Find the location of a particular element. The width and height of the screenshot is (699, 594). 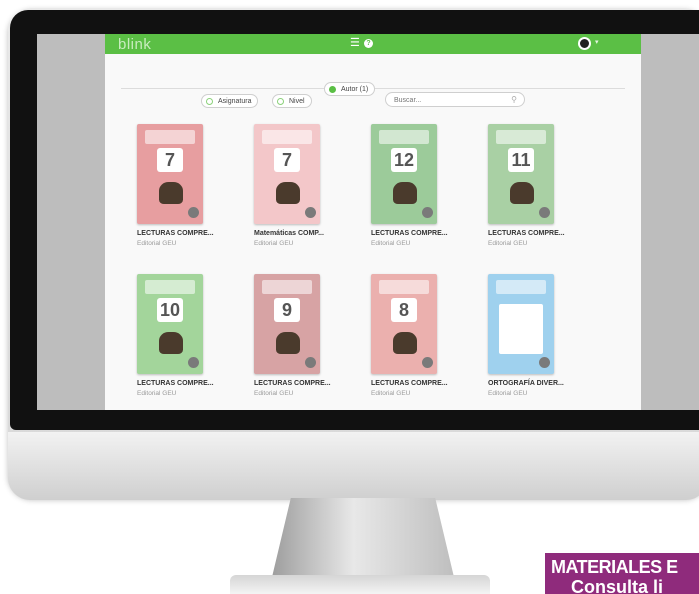

top-bar: blink ☰ ? ▾ is located at coordinates (373, 44).